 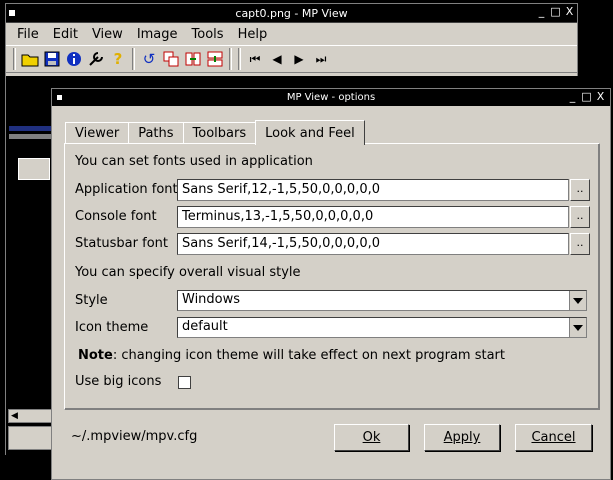 I want to click on toolbar: ? ↺ ⏮ ◀ ▶ ⏭, so click(x=291, y=59).